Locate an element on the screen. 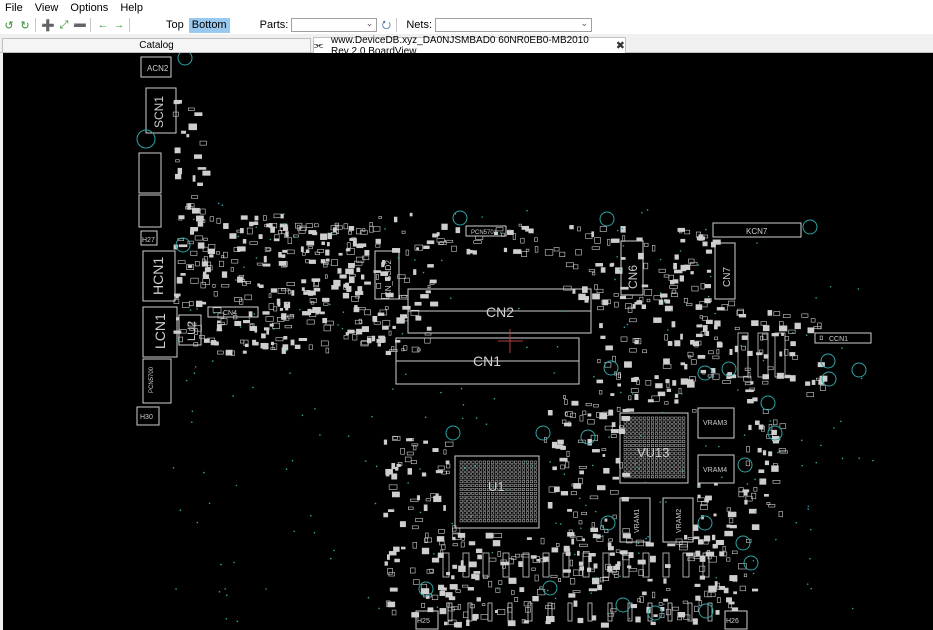 This screenshot has height=630, width=933. rotate-left-icon: ↺ is located at coordinates (9, 25).